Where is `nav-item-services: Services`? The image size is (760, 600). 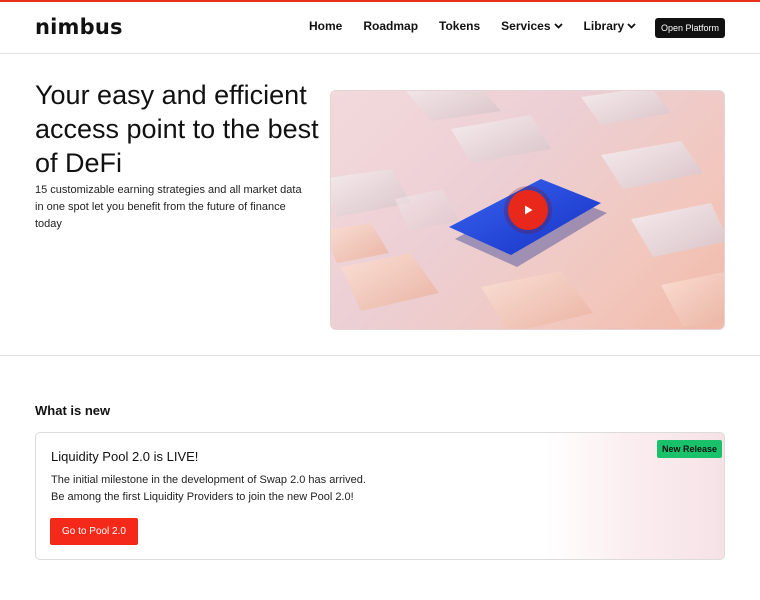 nav-item-services: Services is located at coordinates (532, 26).